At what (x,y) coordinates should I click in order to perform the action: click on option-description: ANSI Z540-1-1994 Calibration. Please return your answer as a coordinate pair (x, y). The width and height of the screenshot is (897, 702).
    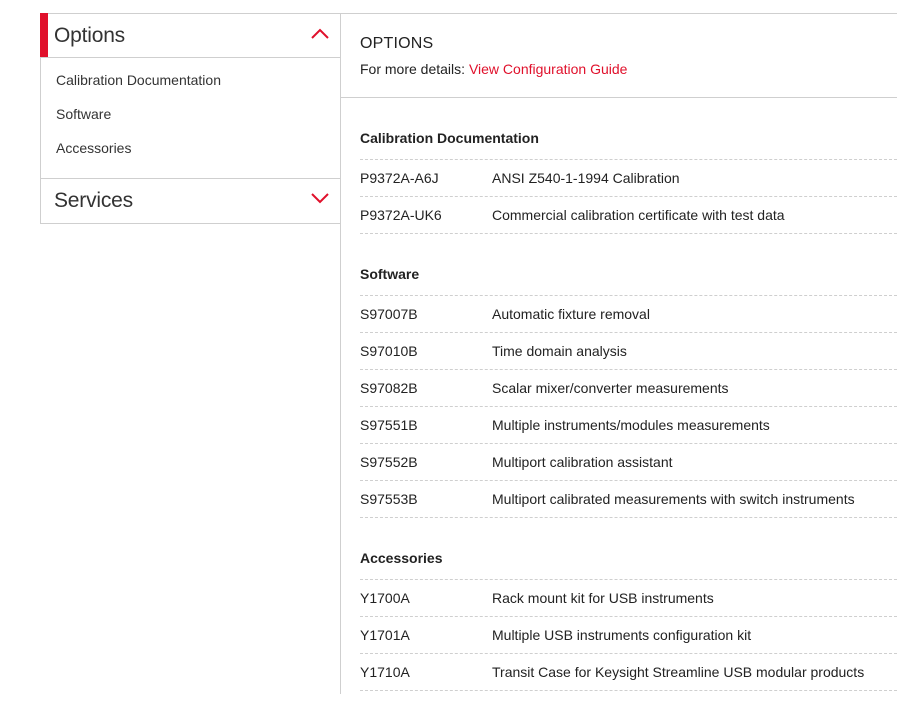
    Looking at the image, I should click on (586, 178).